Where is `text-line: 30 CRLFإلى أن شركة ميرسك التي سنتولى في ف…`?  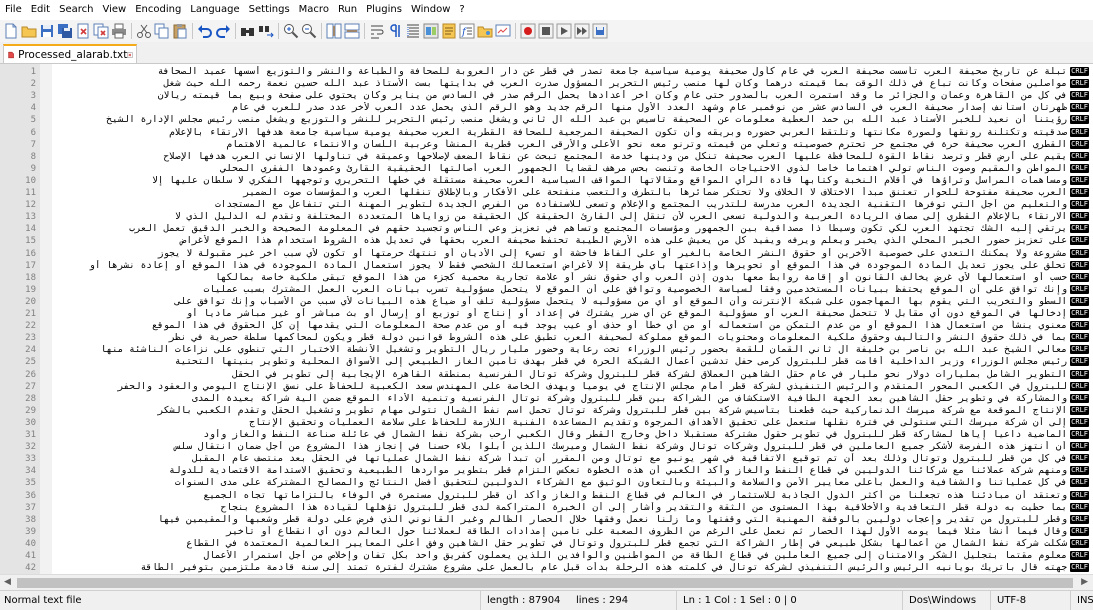
text-line: 30 CRLFإلى أن شركة ميرسك التي سنتولى في ف… is located at coordinates (546, 423).